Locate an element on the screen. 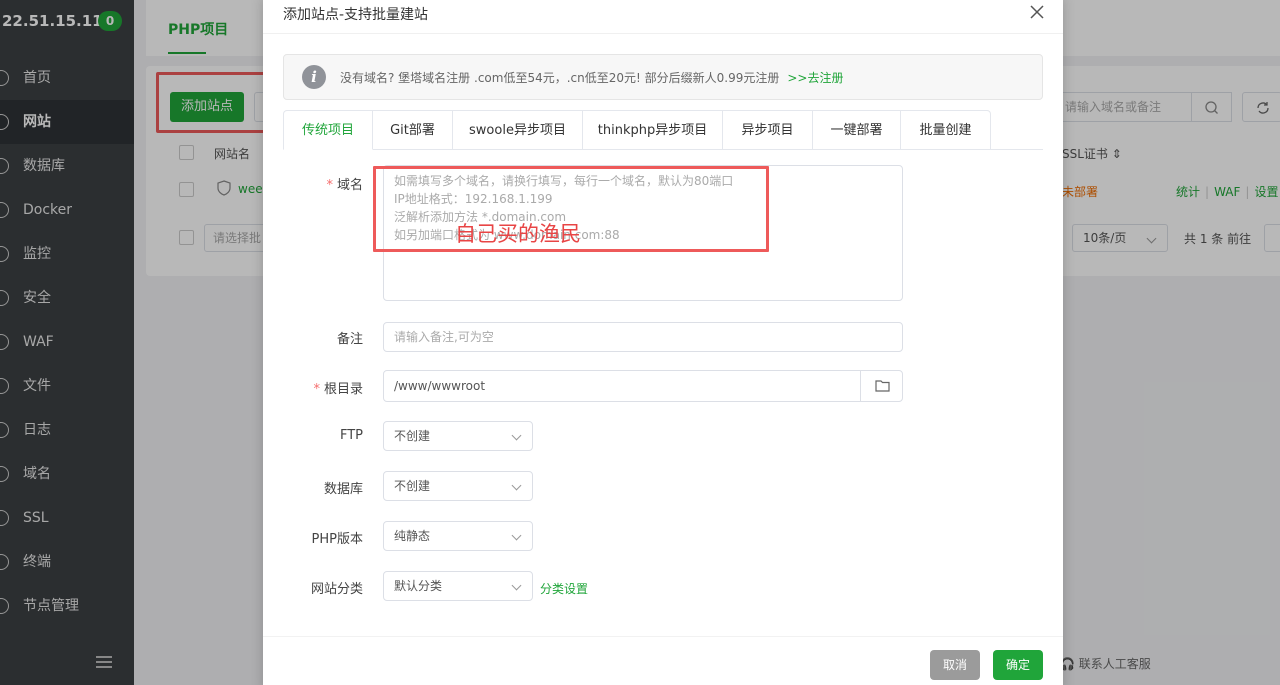 Image resolution: width=1280 pixels, height=685 pixels. tab-one-click: 一键部署 is located at coordinates (857, 130).